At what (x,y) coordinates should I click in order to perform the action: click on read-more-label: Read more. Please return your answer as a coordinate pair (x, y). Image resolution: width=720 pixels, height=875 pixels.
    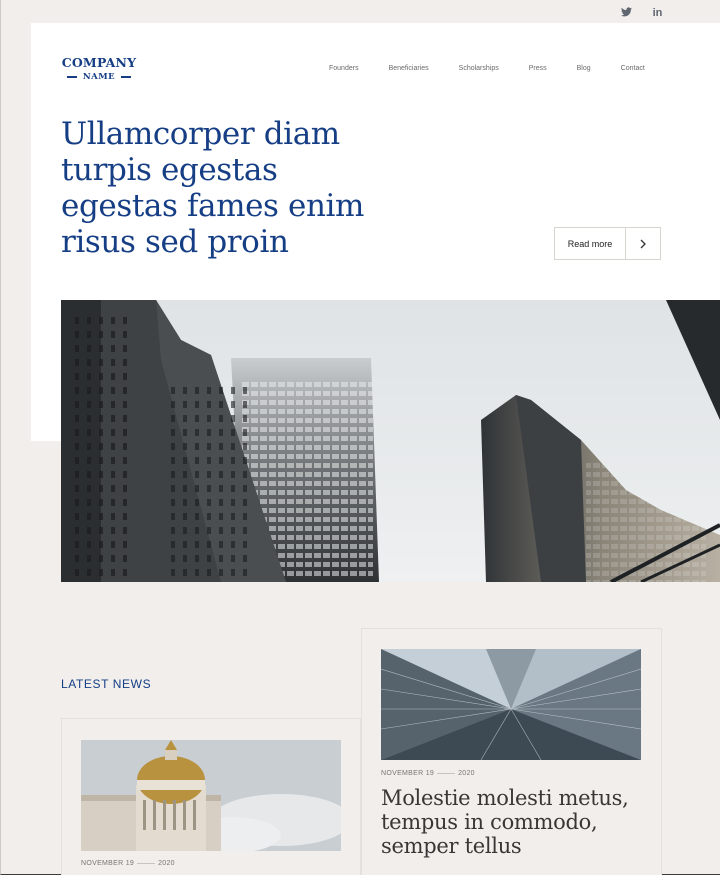
    Looking at the image, I should click on (590, 243).